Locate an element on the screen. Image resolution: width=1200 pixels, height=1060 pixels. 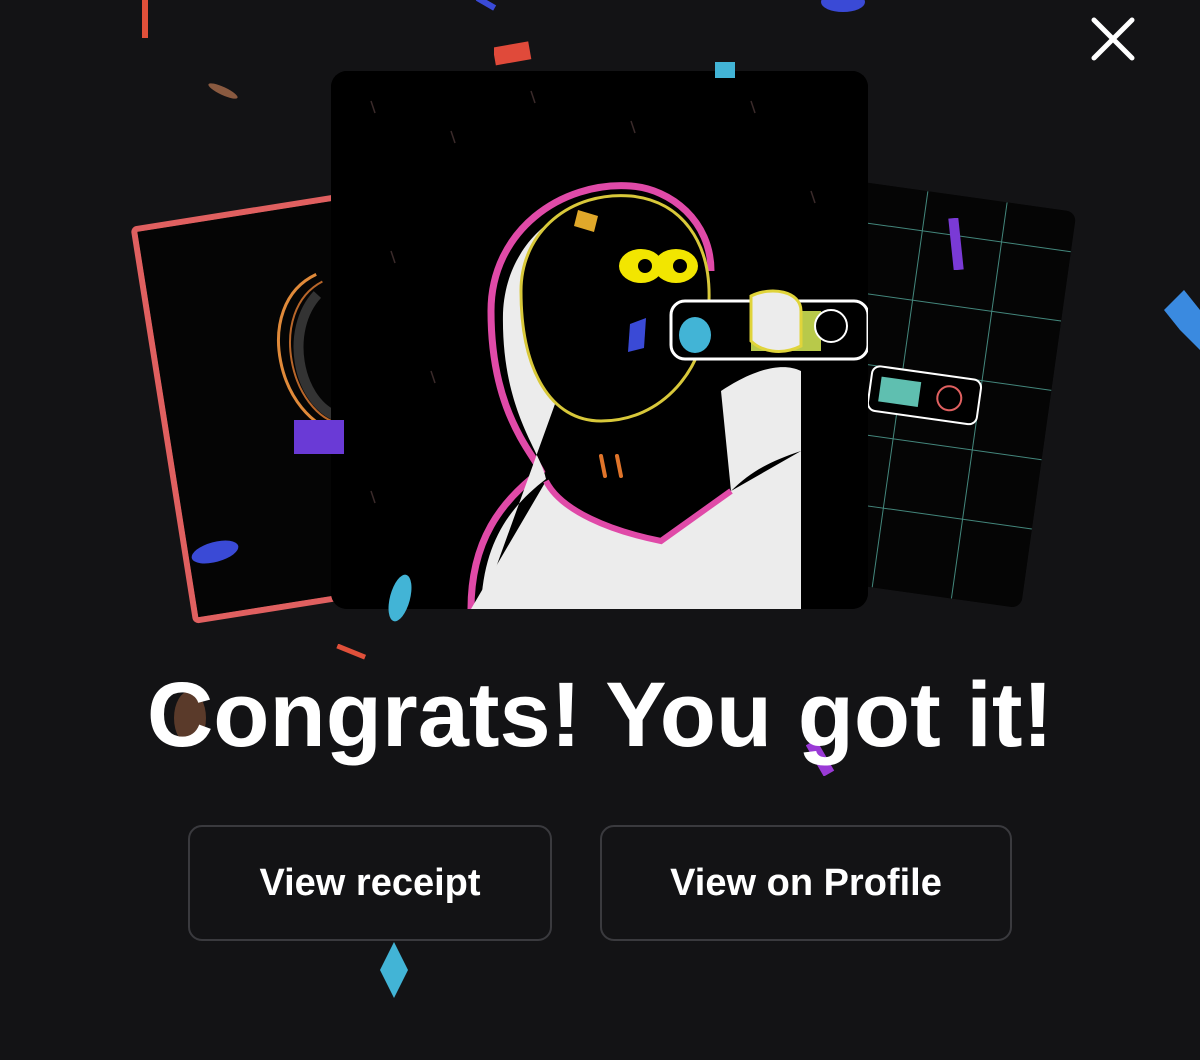
congrats-headline: Congrats! You got it! is located at coordinates (600, 715).